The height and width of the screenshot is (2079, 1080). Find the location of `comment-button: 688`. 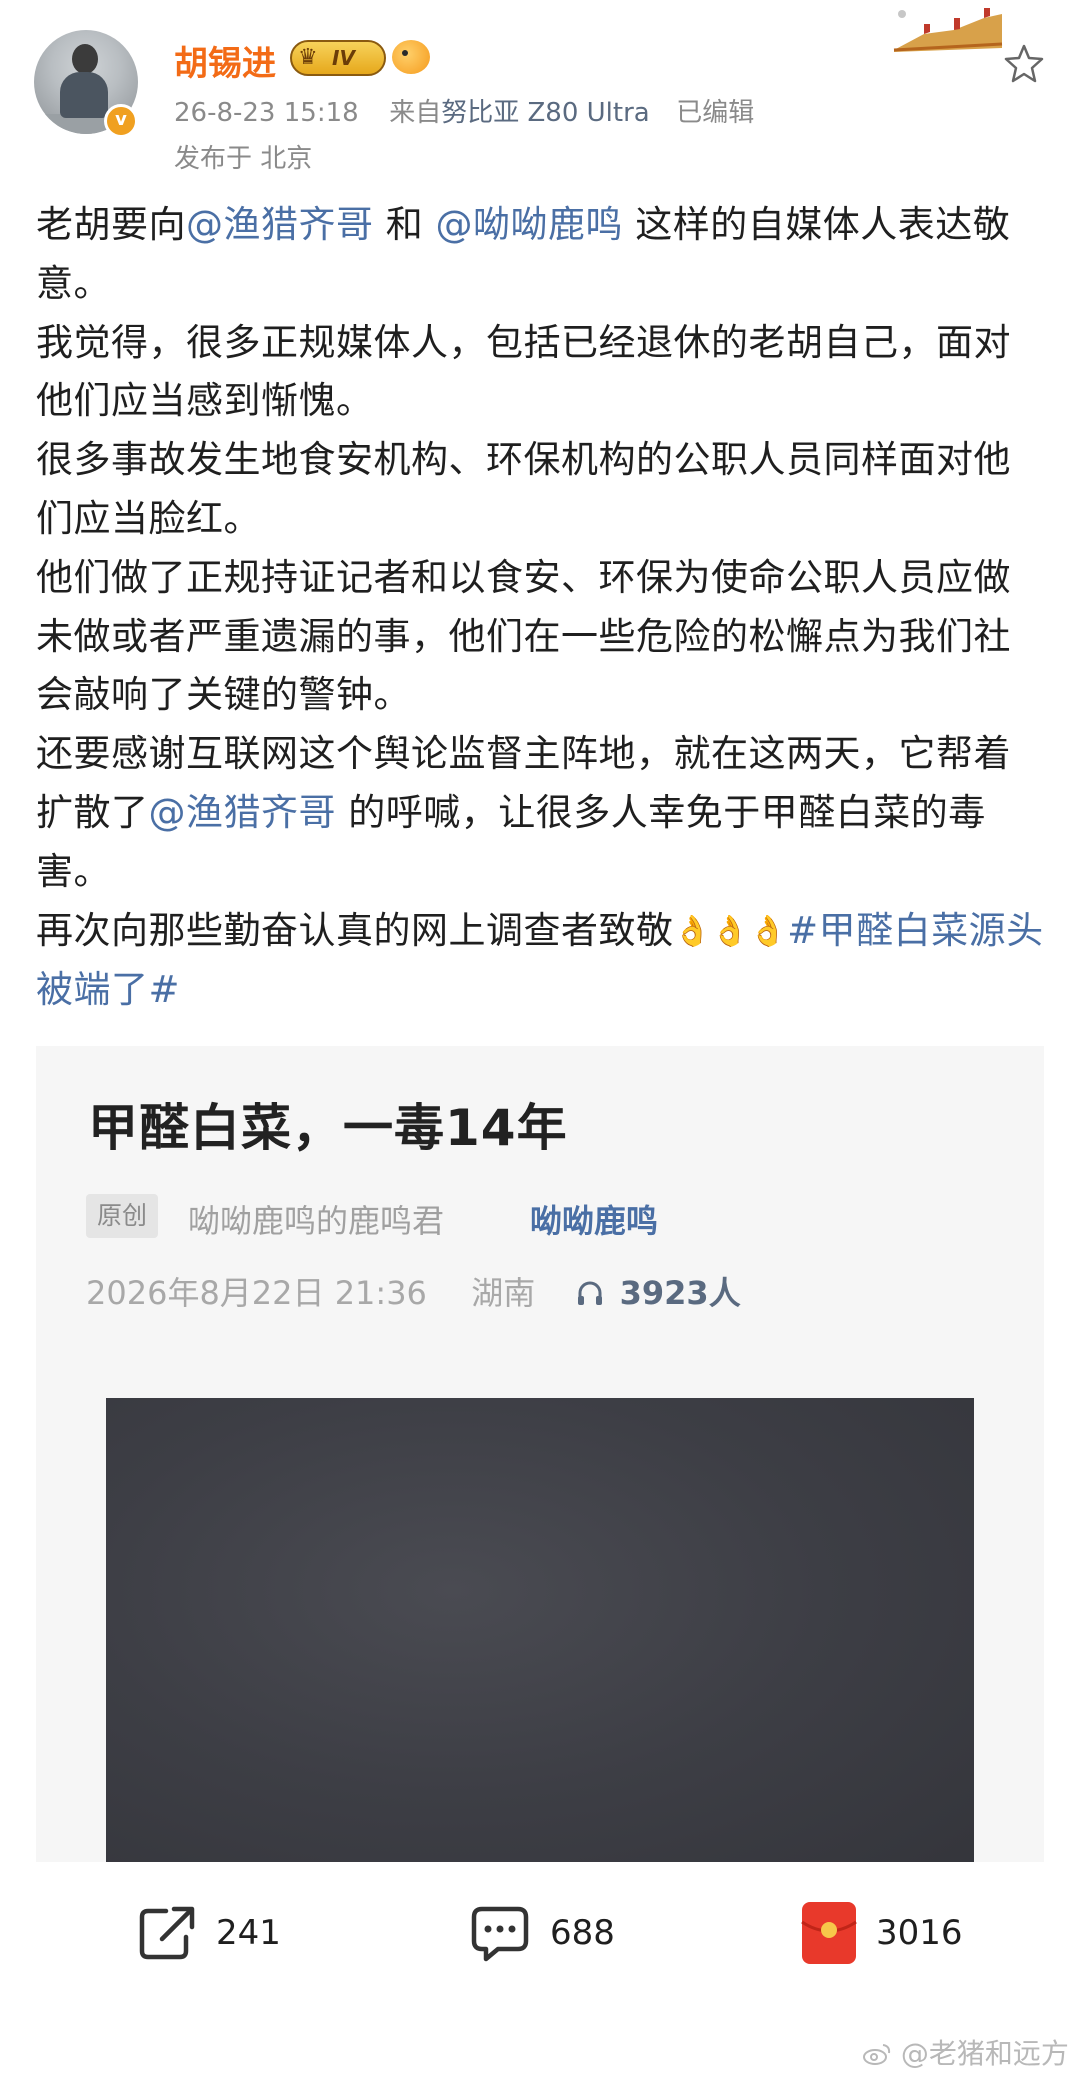

comment-button: 688 is located at coordinates (541, 1933).